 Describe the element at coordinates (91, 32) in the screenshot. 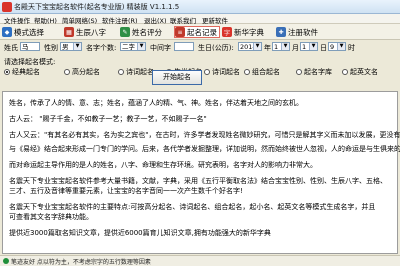

I see `birth-chart-label: 生辰八字` at that location.